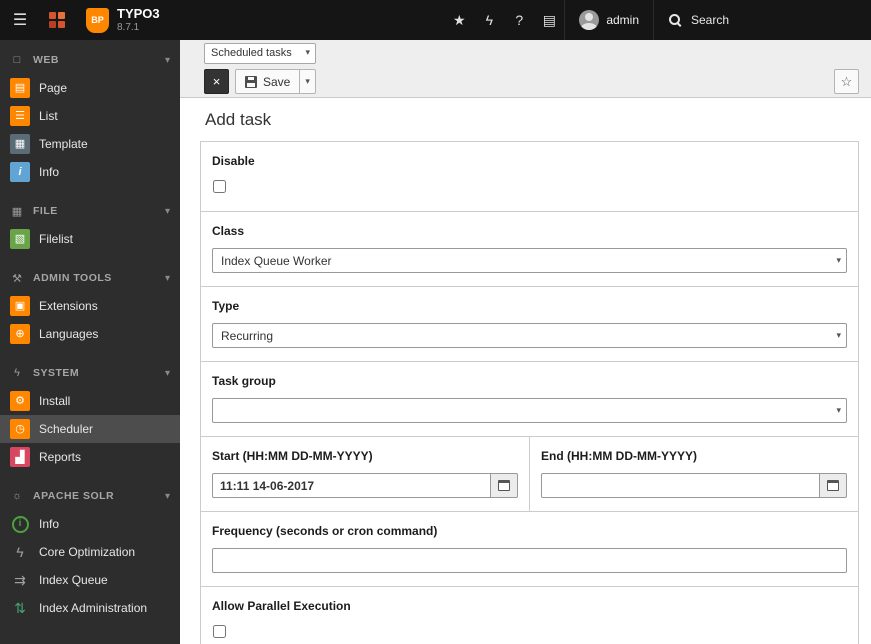 This screenshot has height=644, width=871. What do you see at coordinates (619, 456) in the screenshot?
I see `end-label: End (HH:MM DD-MM-YYYY)` at bounding box center [619, 456].